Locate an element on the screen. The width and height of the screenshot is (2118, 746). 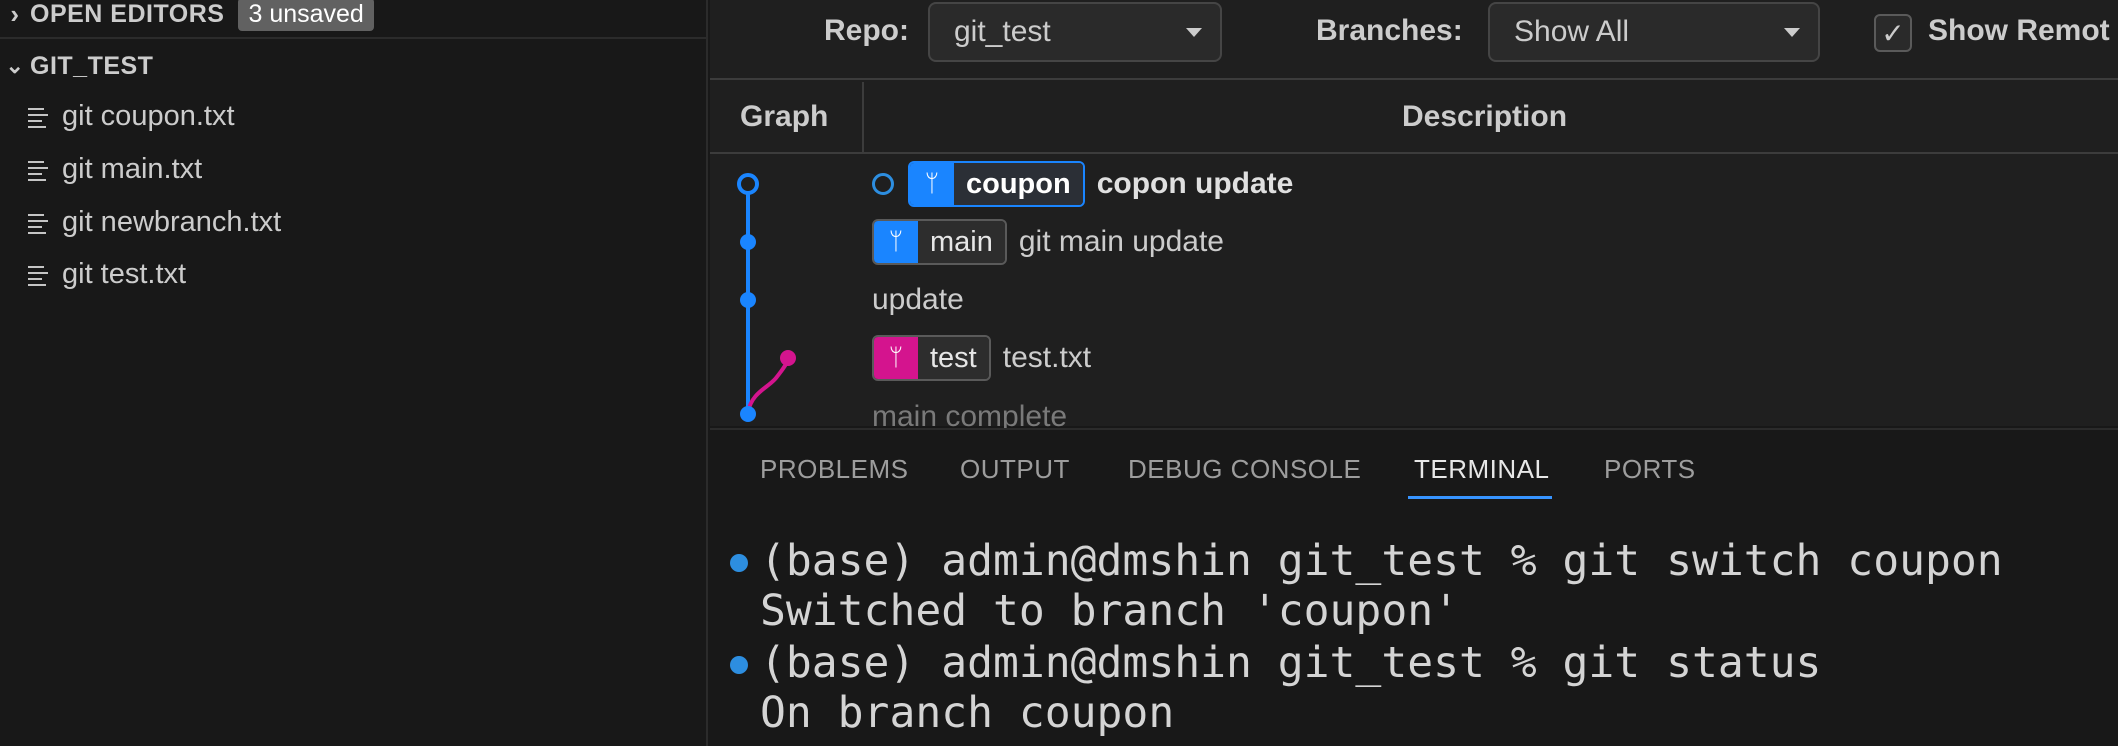
branch-ref-label: main is located at coordinates (961, 242).